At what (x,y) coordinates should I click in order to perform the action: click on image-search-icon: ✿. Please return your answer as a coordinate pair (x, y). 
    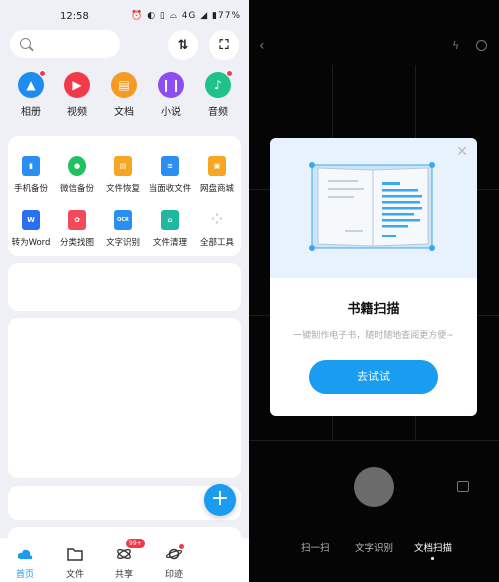
    Looking at the image, I should click on (77, 220).